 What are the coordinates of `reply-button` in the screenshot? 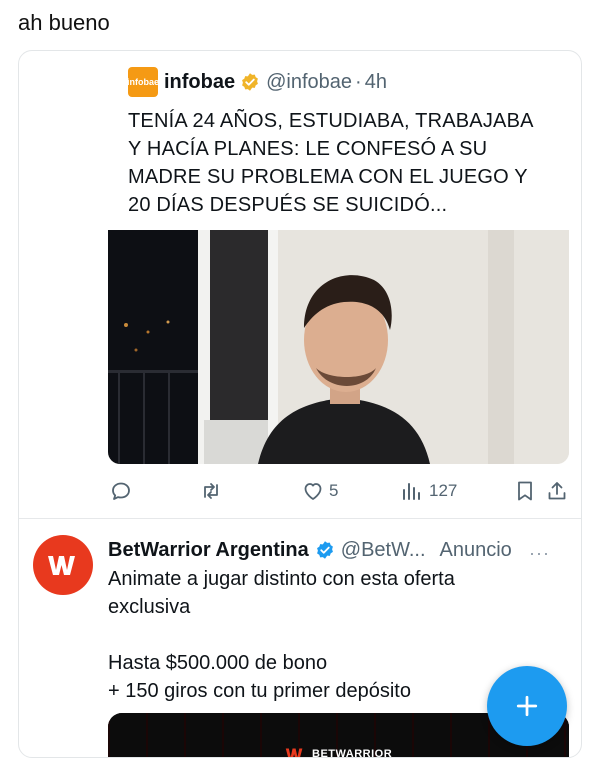 It's located at (121, 491).